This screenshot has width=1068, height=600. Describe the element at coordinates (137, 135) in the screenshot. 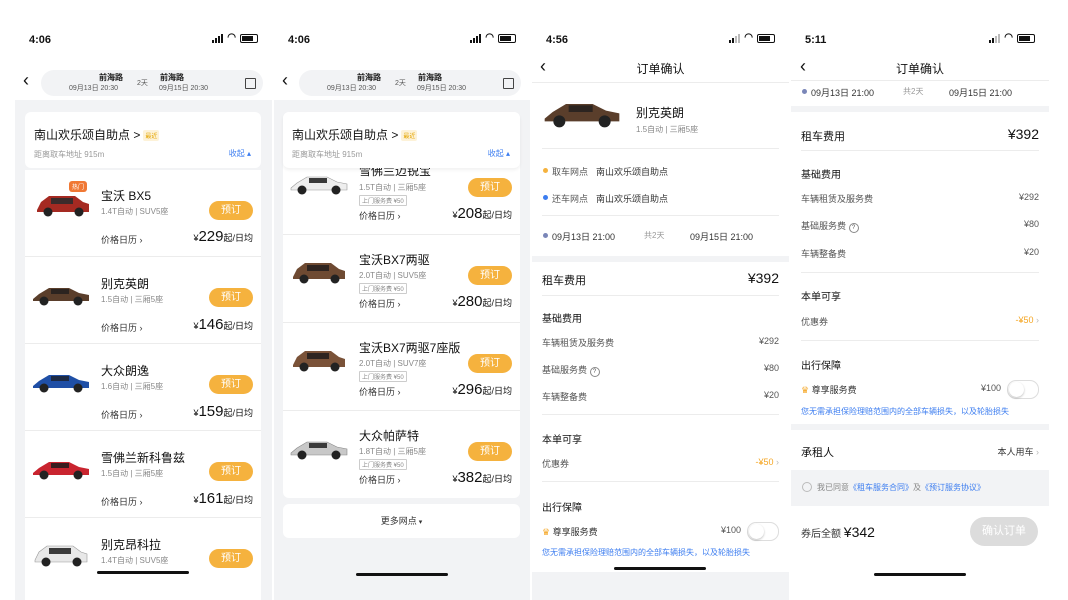

I see `store-arrow: >` at that location.